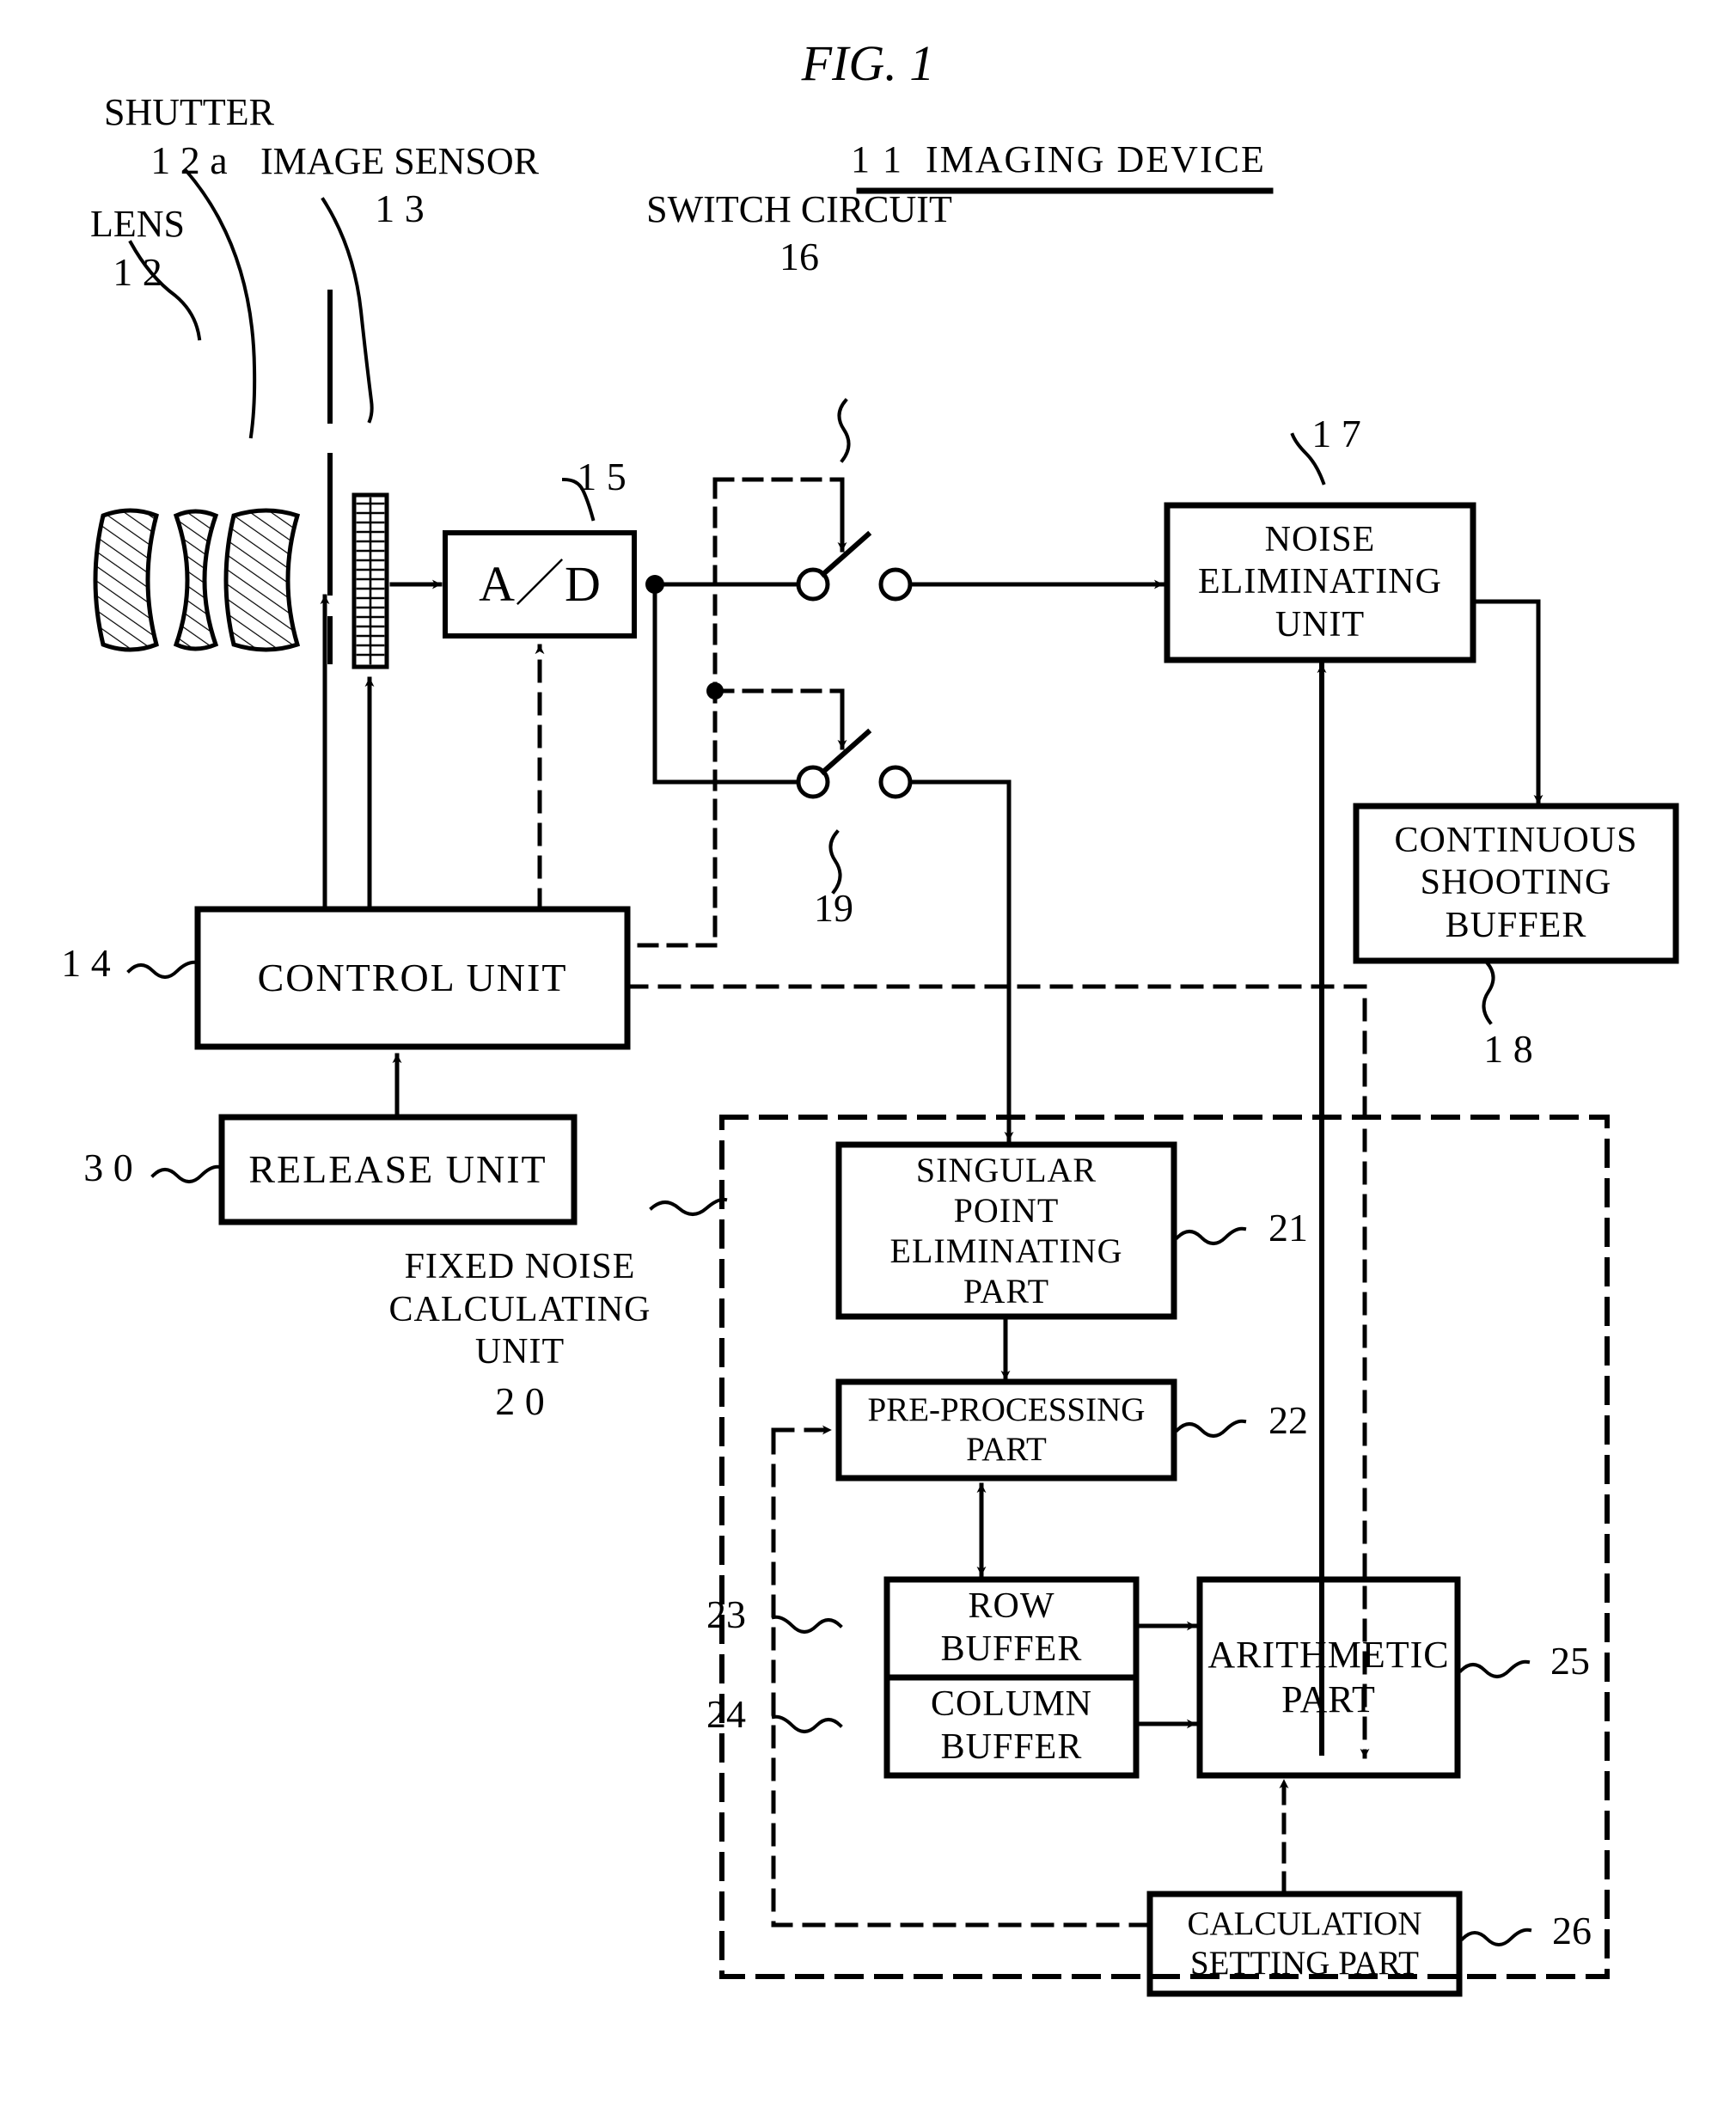 The image size is (1736, 2108). What do you see at coordinates (602, 476) in the screenshot?
I see `ad-number: 1 5` at bounding box center [602, 476].